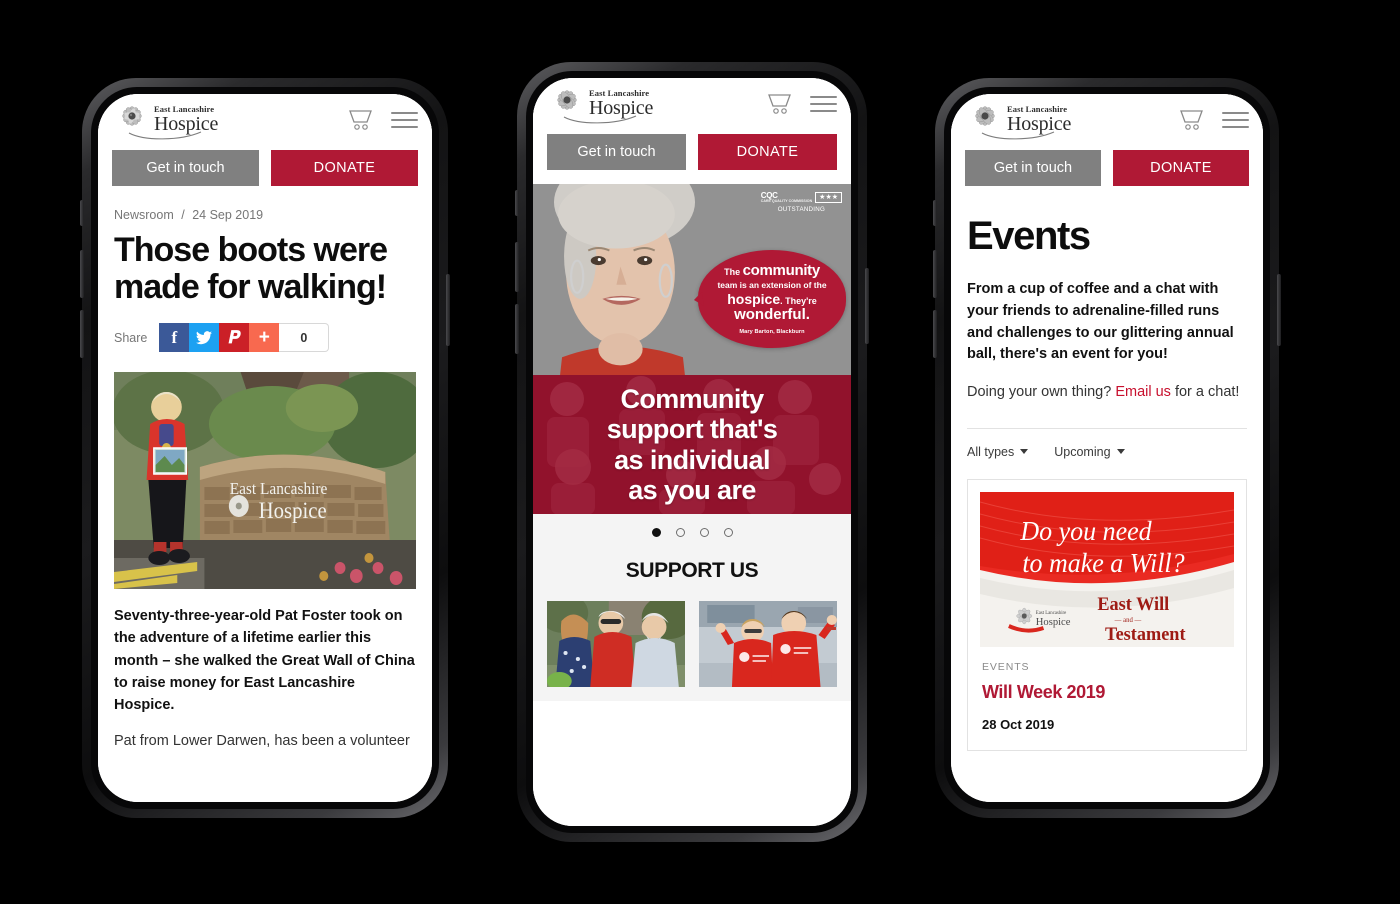  What do you see at coordinates (293, 510) in the screenshot?
I see `sign-text-line2: Hospice` at bounding box center [293, 510].